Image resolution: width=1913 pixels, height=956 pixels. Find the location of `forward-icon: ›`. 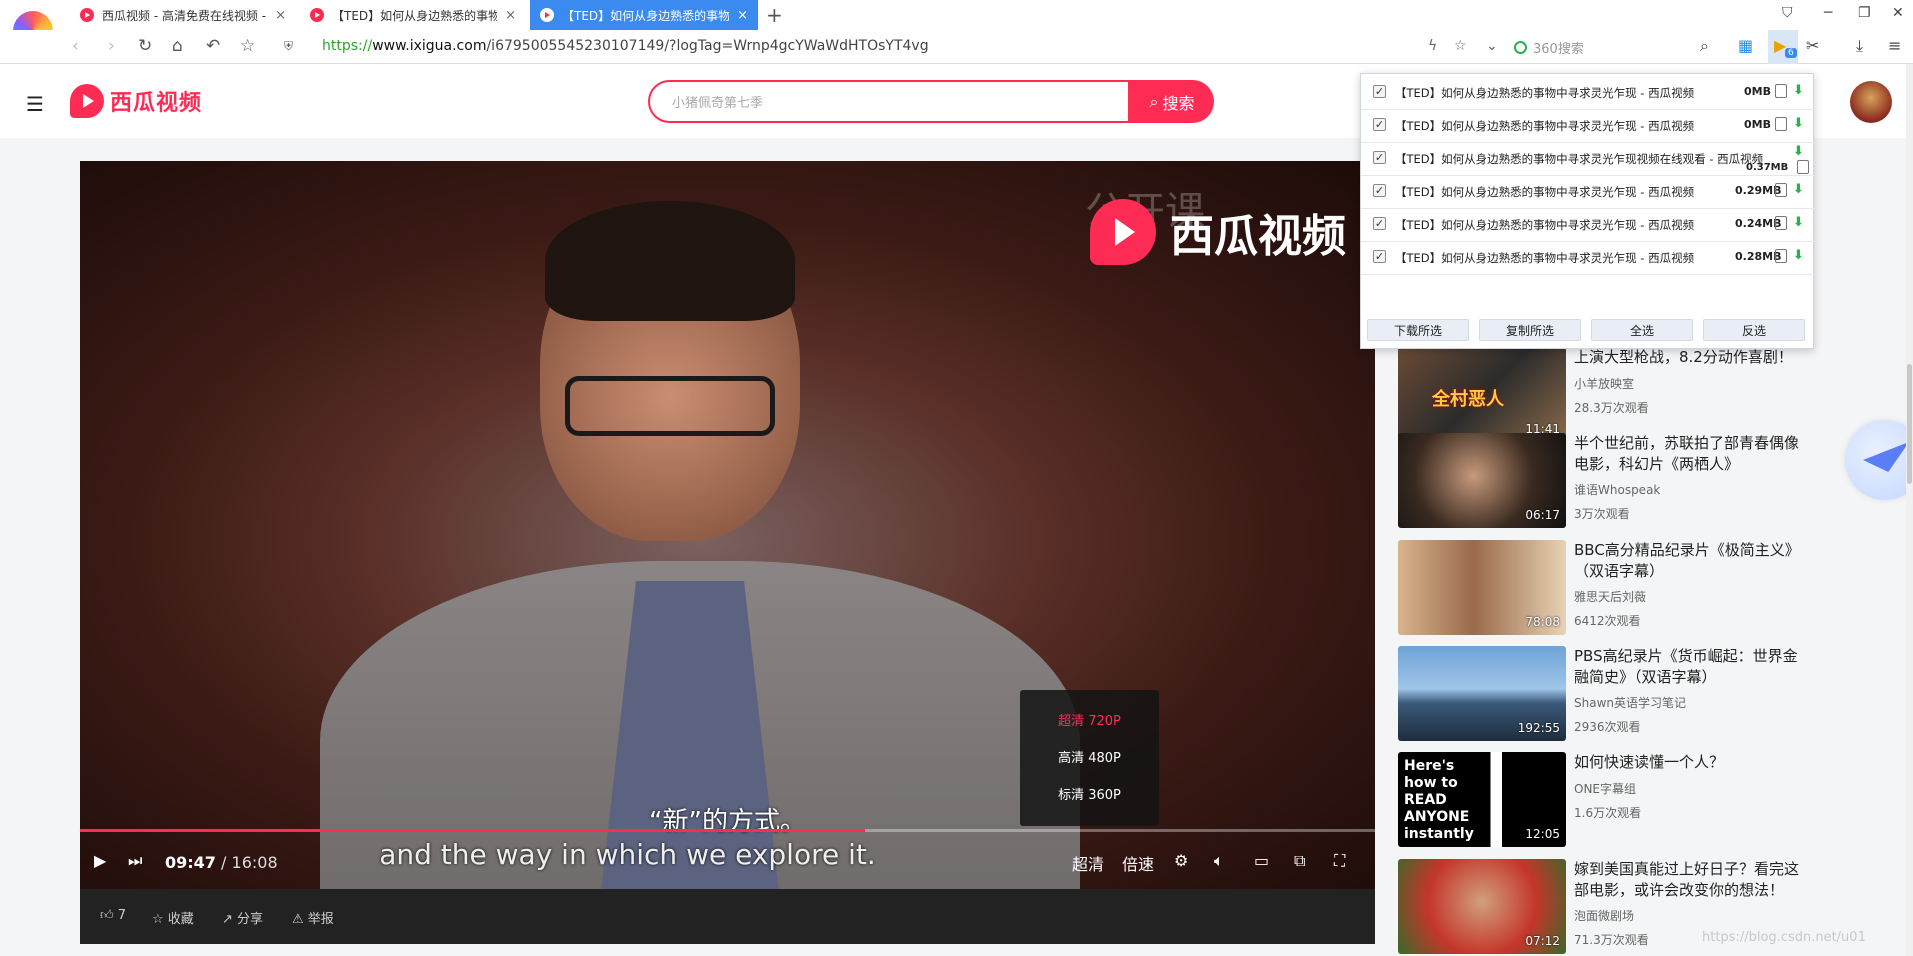

forward-icon: › is located at coordinates (111, 46).